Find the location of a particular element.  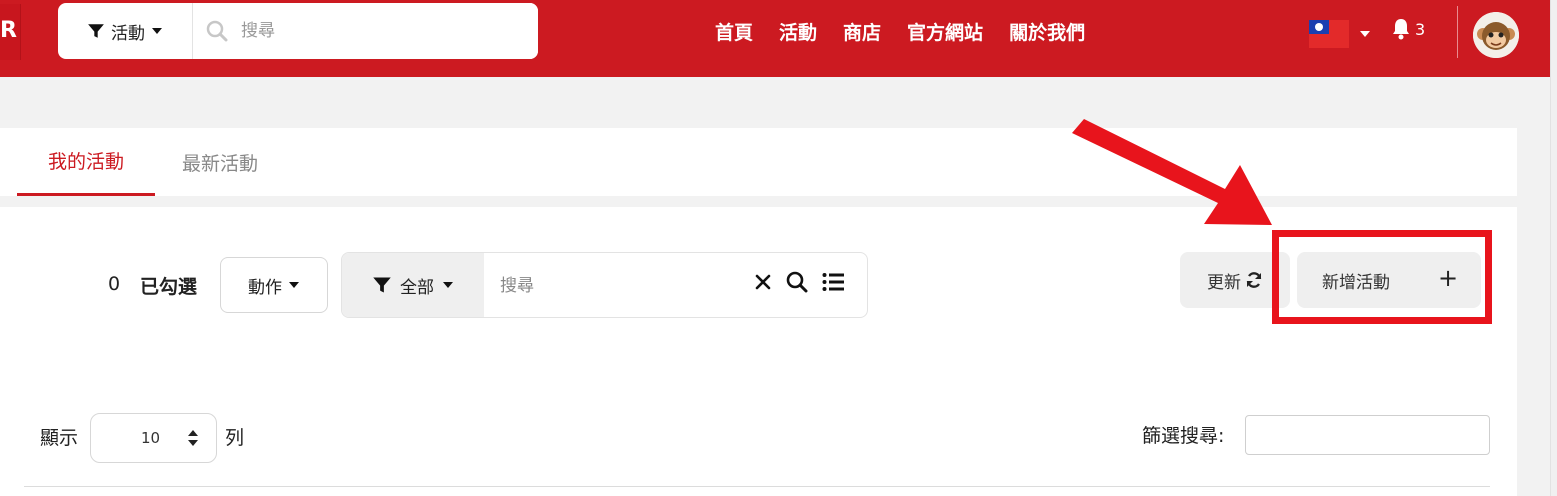

list-filter-label: 全部 is located at coordinates (417, 287).